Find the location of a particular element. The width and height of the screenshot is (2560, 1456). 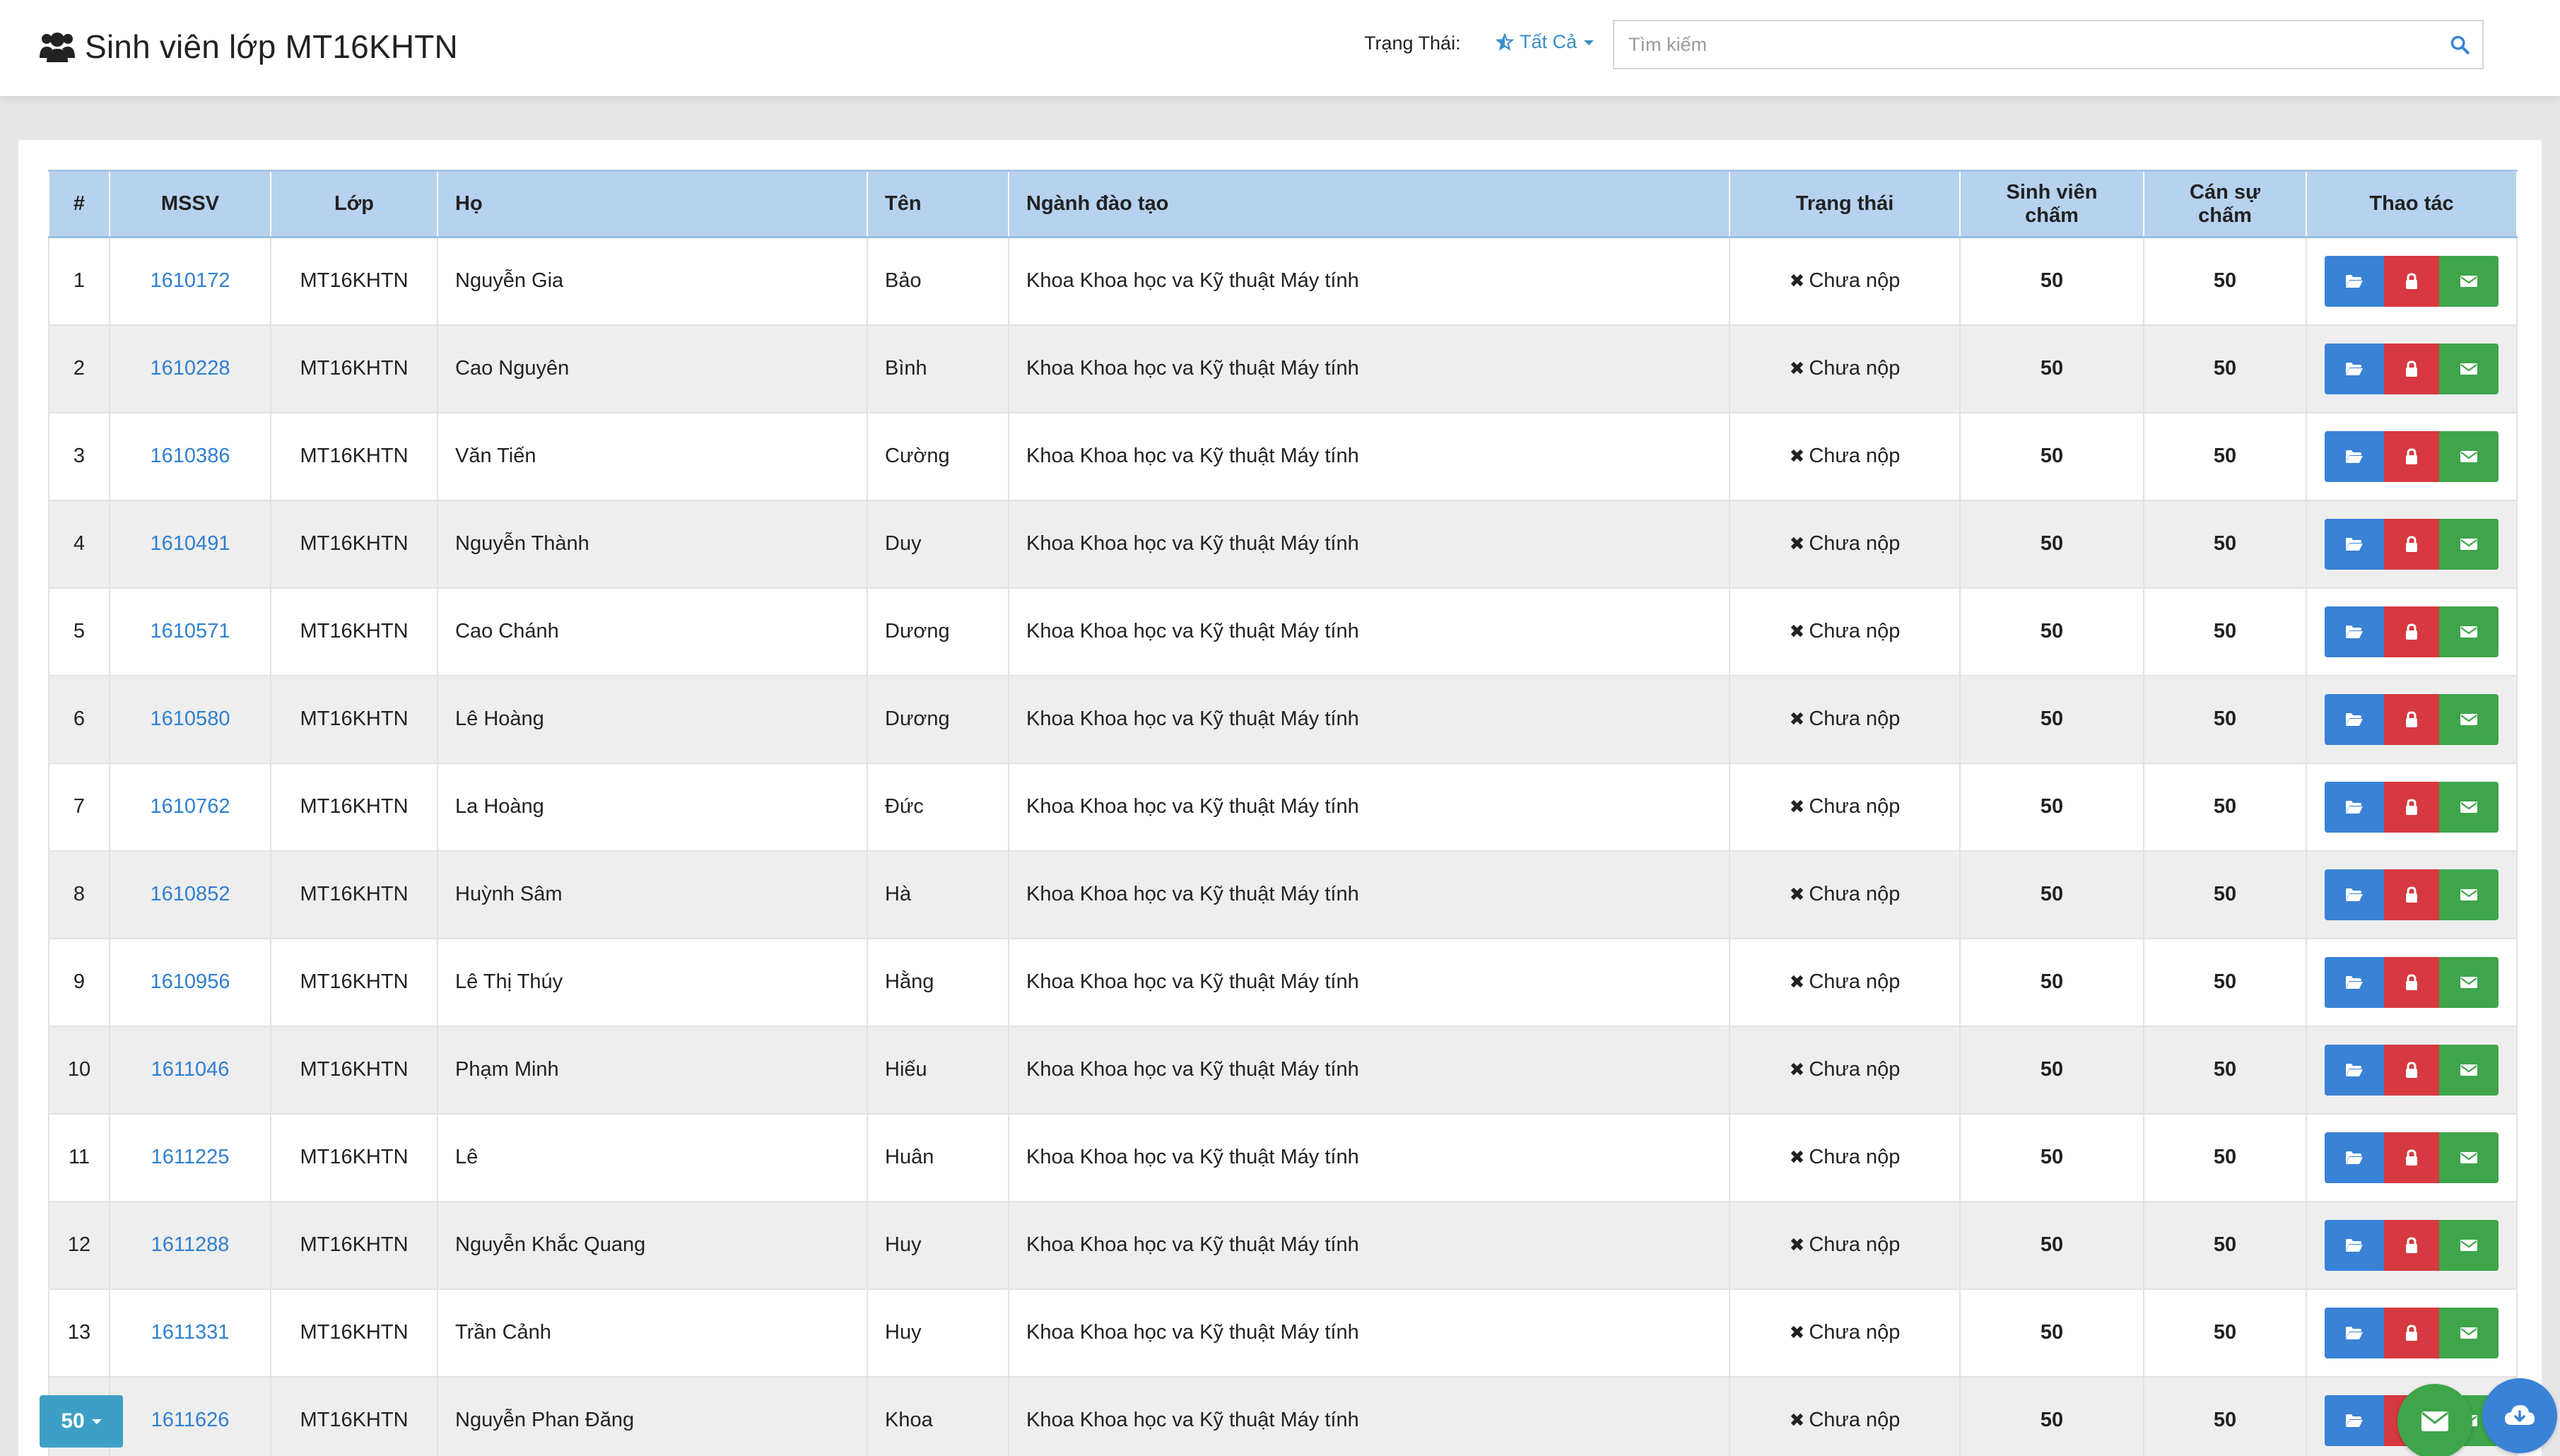

student-id-link: 1611046 is located at coordinates (190, 1070).